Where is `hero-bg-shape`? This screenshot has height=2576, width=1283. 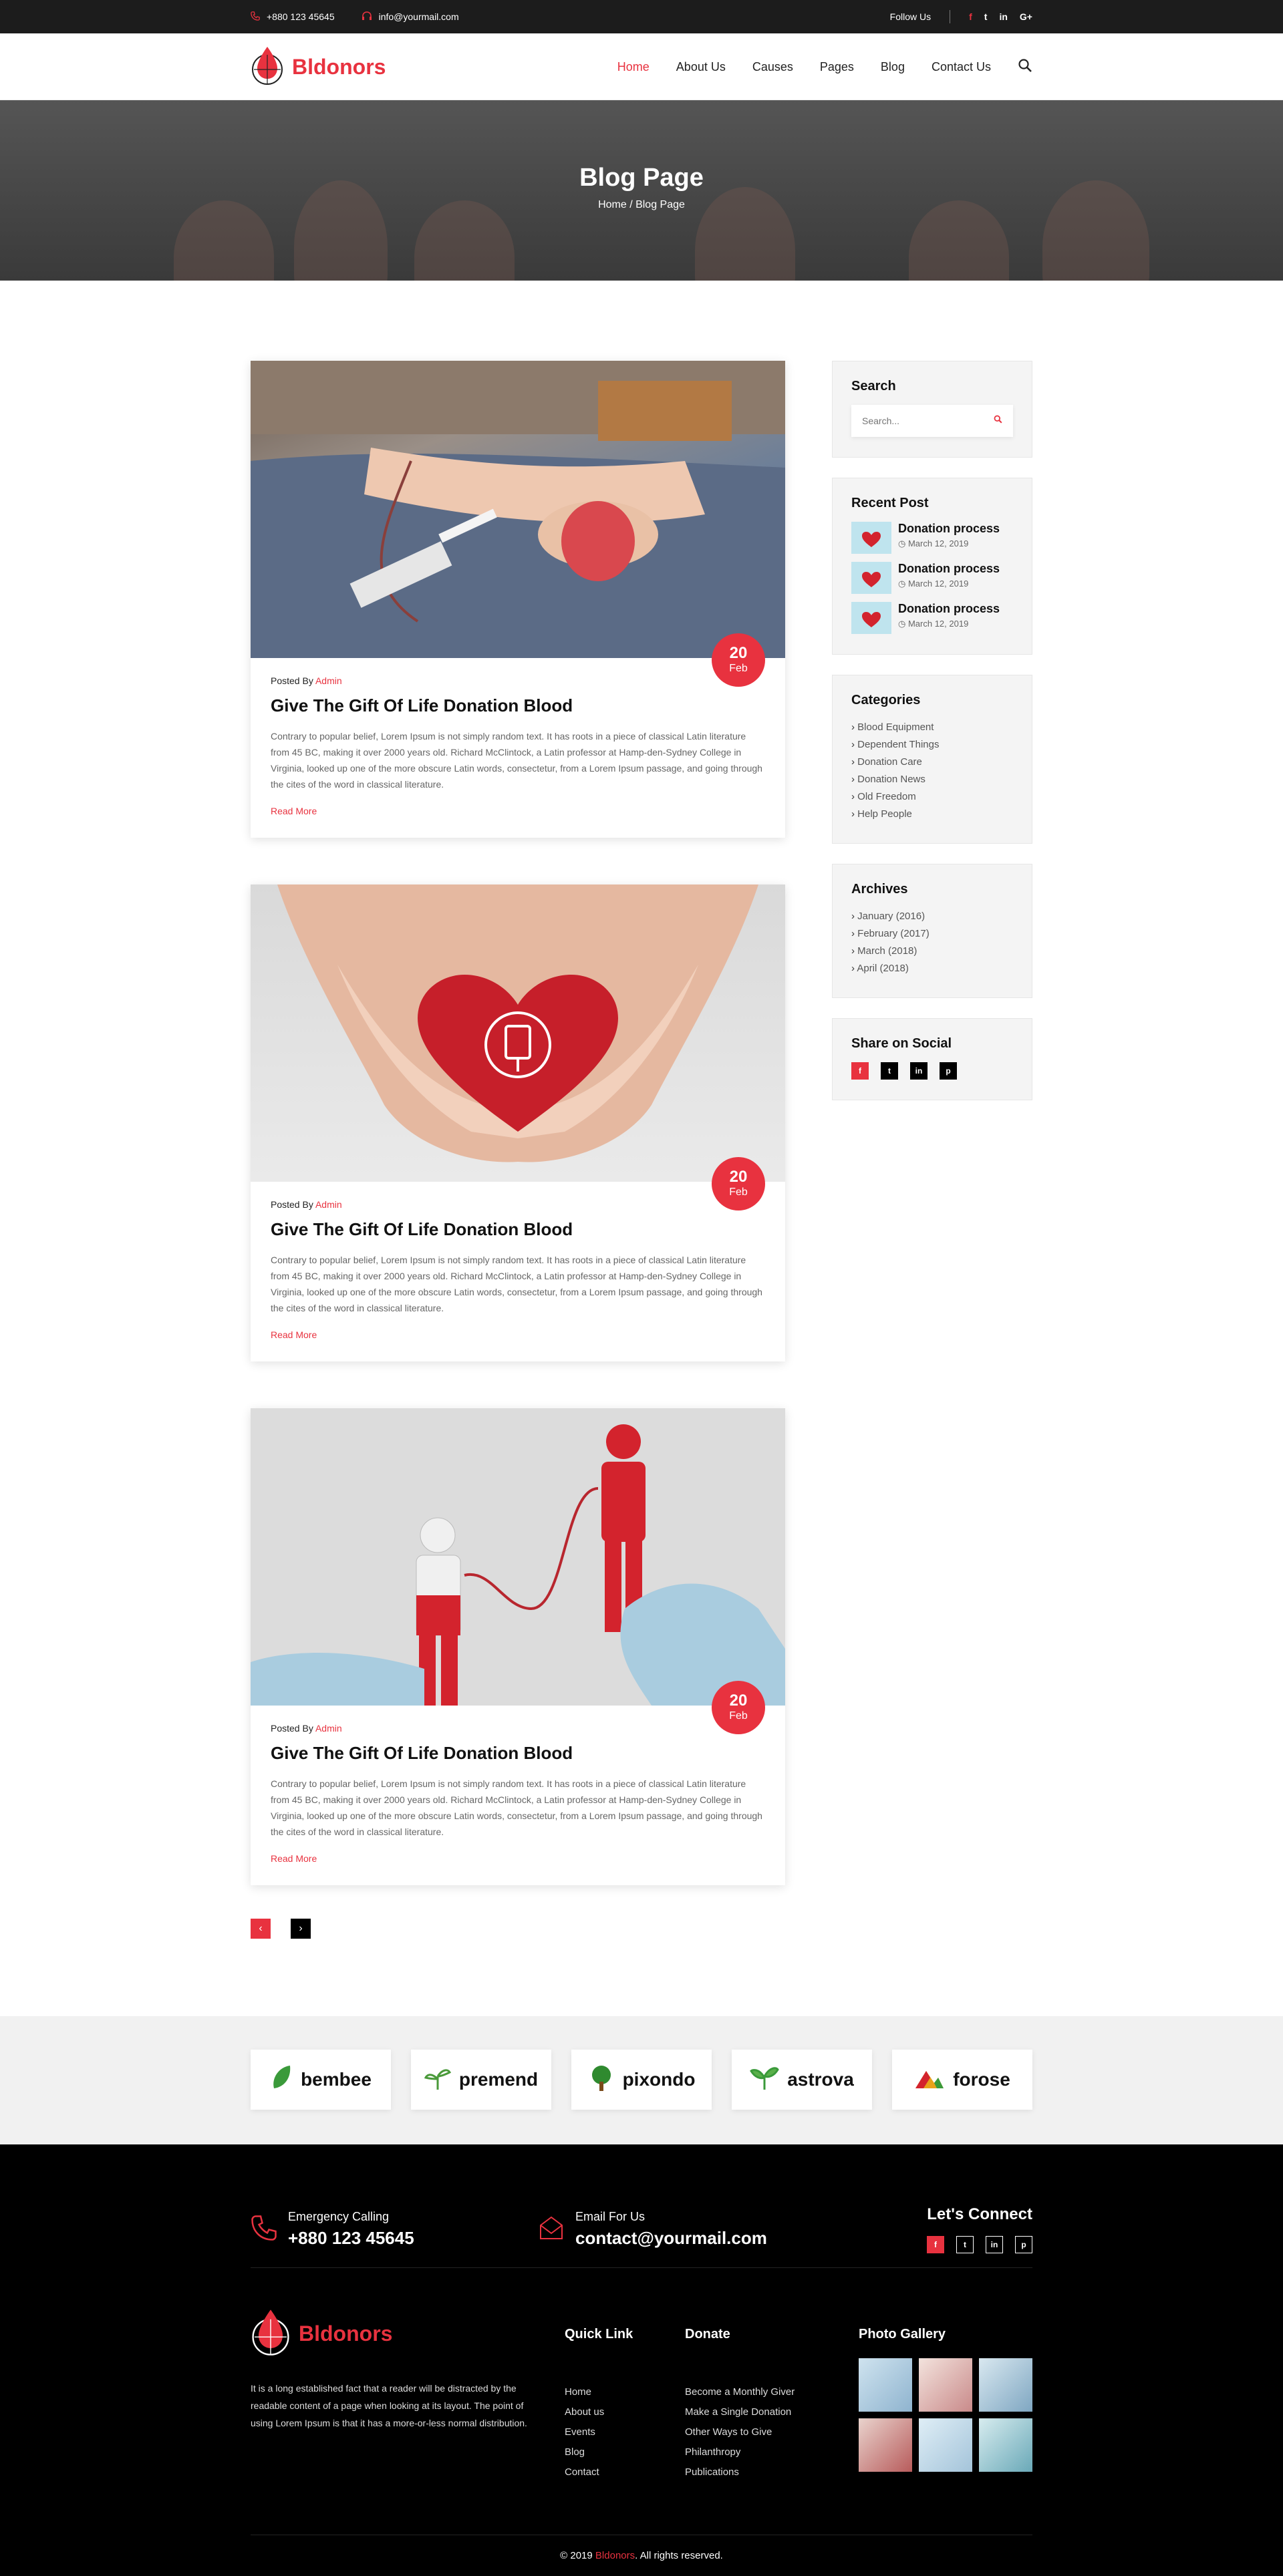 hero-bg-shape is located at coordinates (341, 230).